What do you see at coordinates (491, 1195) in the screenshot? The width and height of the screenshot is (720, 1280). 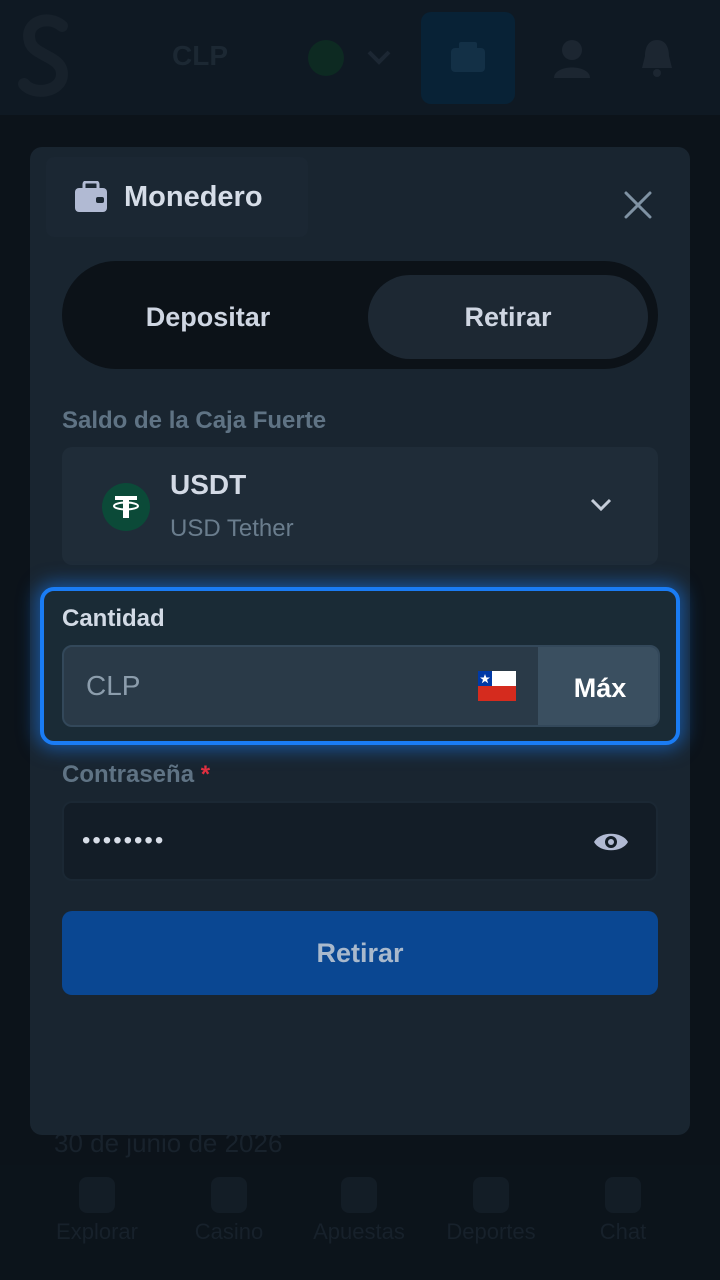 I see `sports-icon` at bounding box center [491, 1195].